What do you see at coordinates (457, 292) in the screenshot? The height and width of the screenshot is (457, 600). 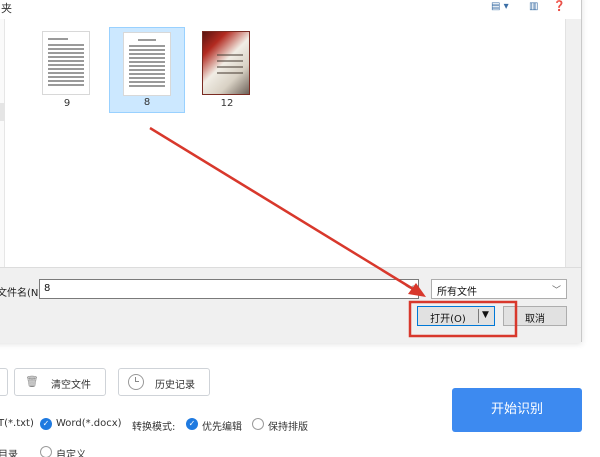 I see `filetype-value: 所有文件` at bounding box center [457, 292].